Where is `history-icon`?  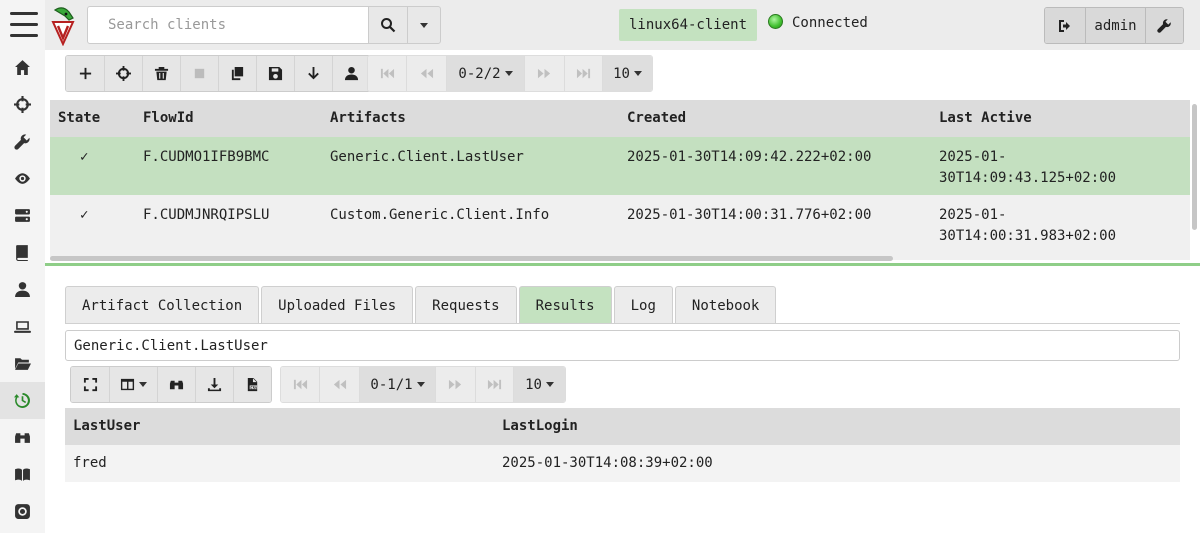 history-icon is located at coordinates (22, 400).